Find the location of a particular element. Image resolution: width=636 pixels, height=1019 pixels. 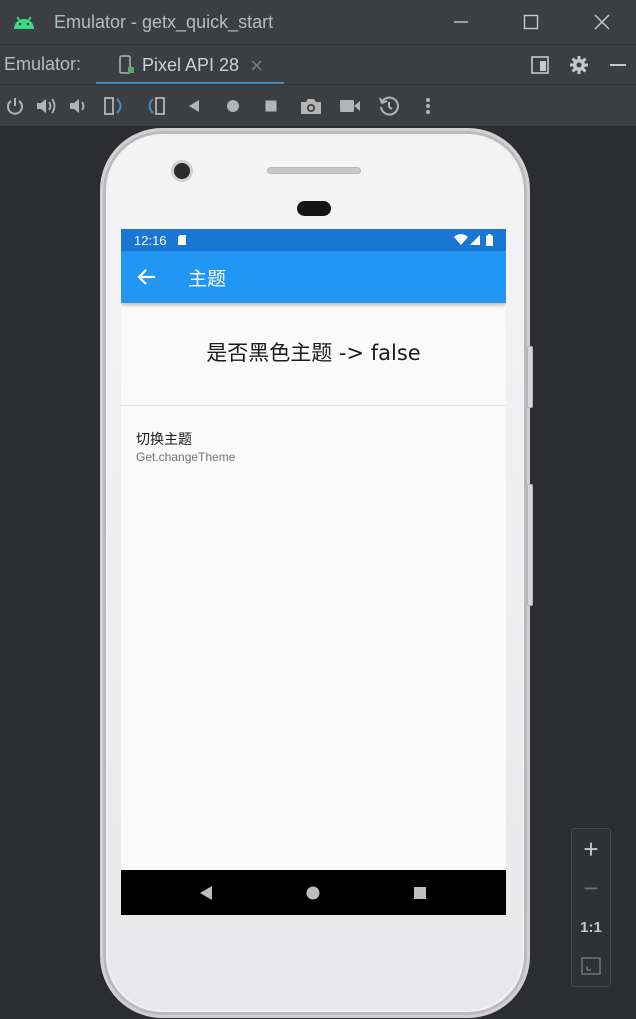

home-icon is located at coordinates (233, 106).